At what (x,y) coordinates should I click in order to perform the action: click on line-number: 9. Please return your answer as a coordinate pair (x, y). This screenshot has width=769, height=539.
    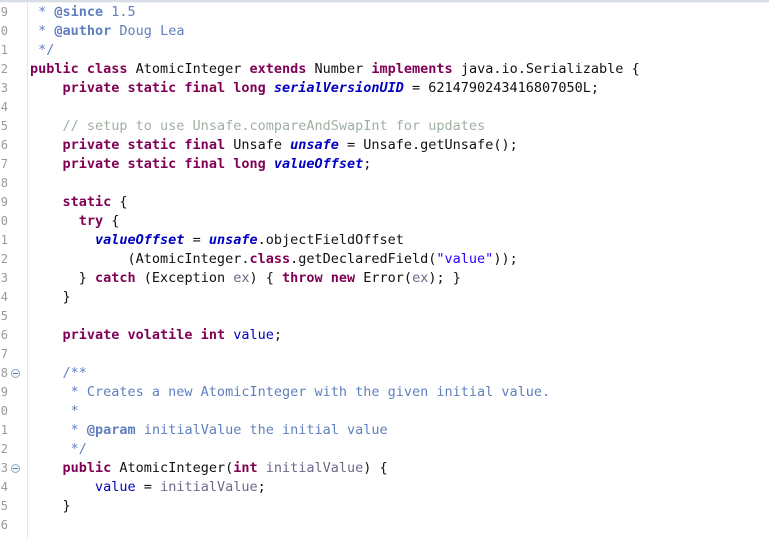
    Looking at the image, I should click on (4, 392).